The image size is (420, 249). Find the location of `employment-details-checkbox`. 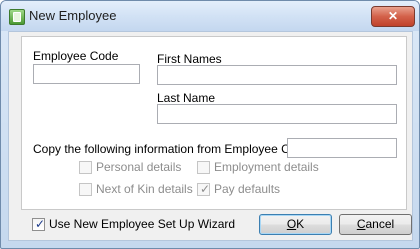

employment-details-checkbox is located at coordinates (203, 167).